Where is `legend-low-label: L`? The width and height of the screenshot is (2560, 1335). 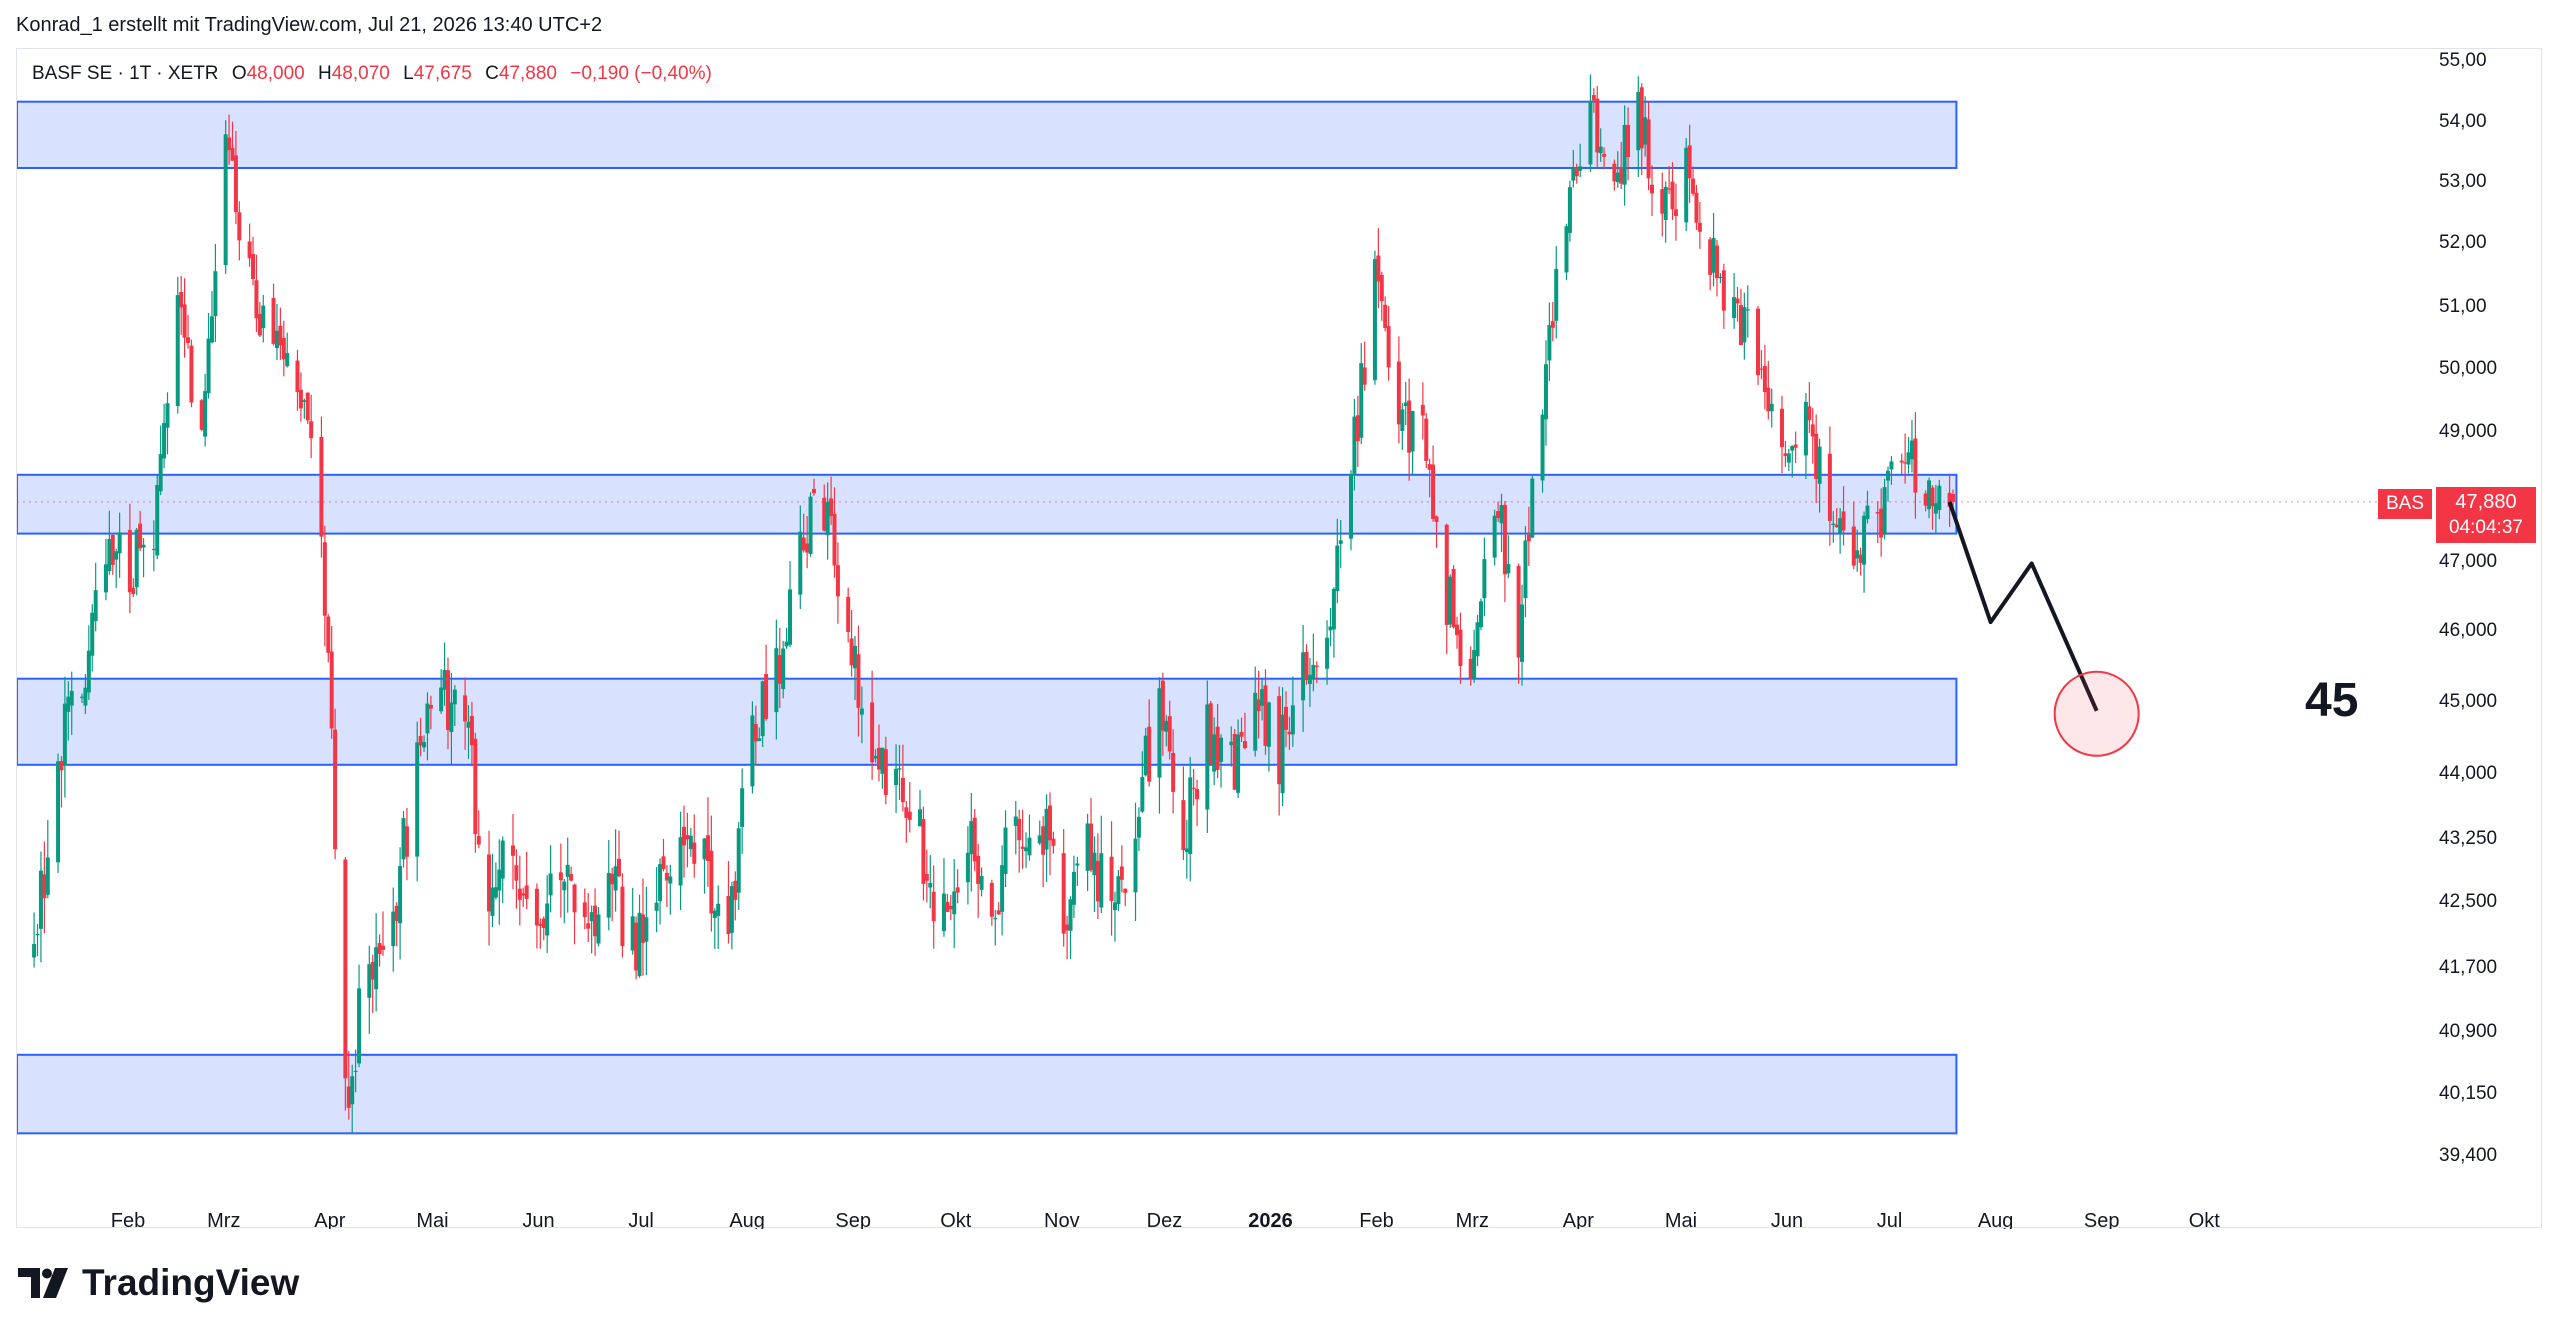
legend-low-label: L is located at coordinates (408, 73).